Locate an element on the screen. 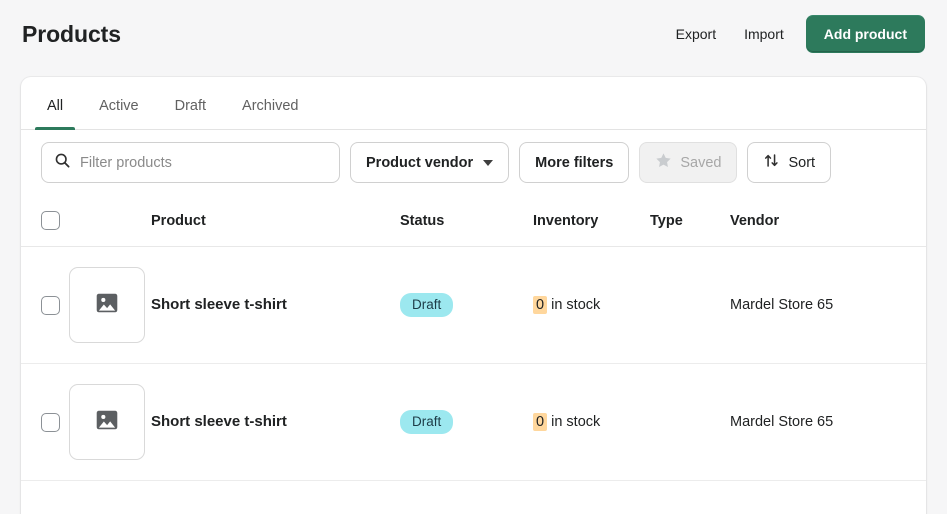 The image size is (947, 514). select-all-cell is located at coordinates (55, 220).